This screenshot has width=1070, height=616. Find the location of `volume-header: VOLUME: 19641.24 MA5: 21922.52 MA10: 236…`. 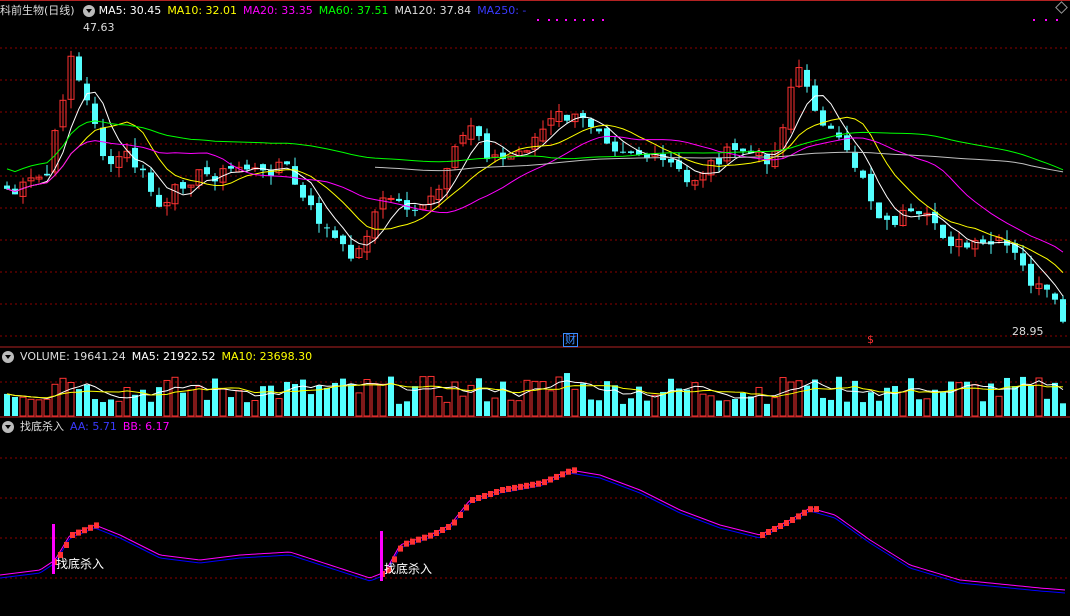

volume-header: VOLUME: 19641.24 MA5: 21922.52 MA10: 236… is located at coordinates (159, 356).